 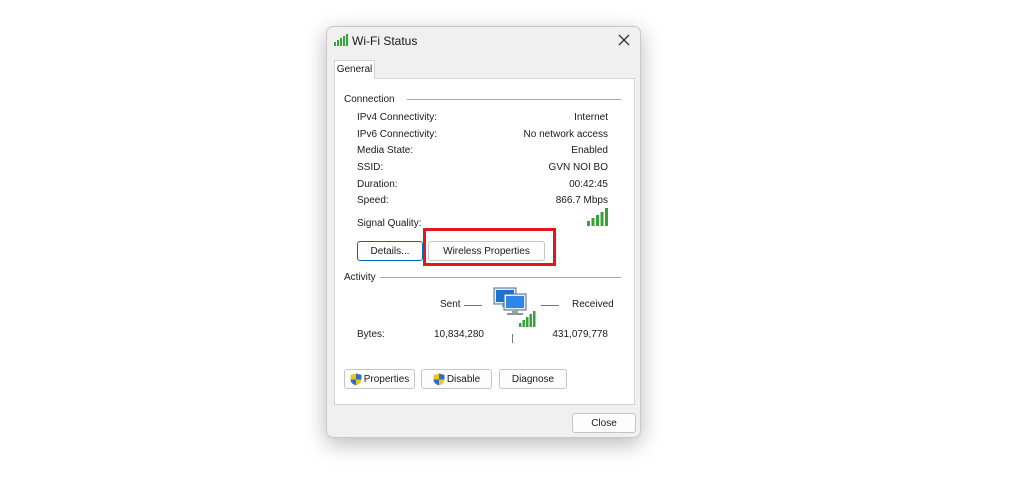 I want to click on properties-button: Properties, so click(x=379, y=379).